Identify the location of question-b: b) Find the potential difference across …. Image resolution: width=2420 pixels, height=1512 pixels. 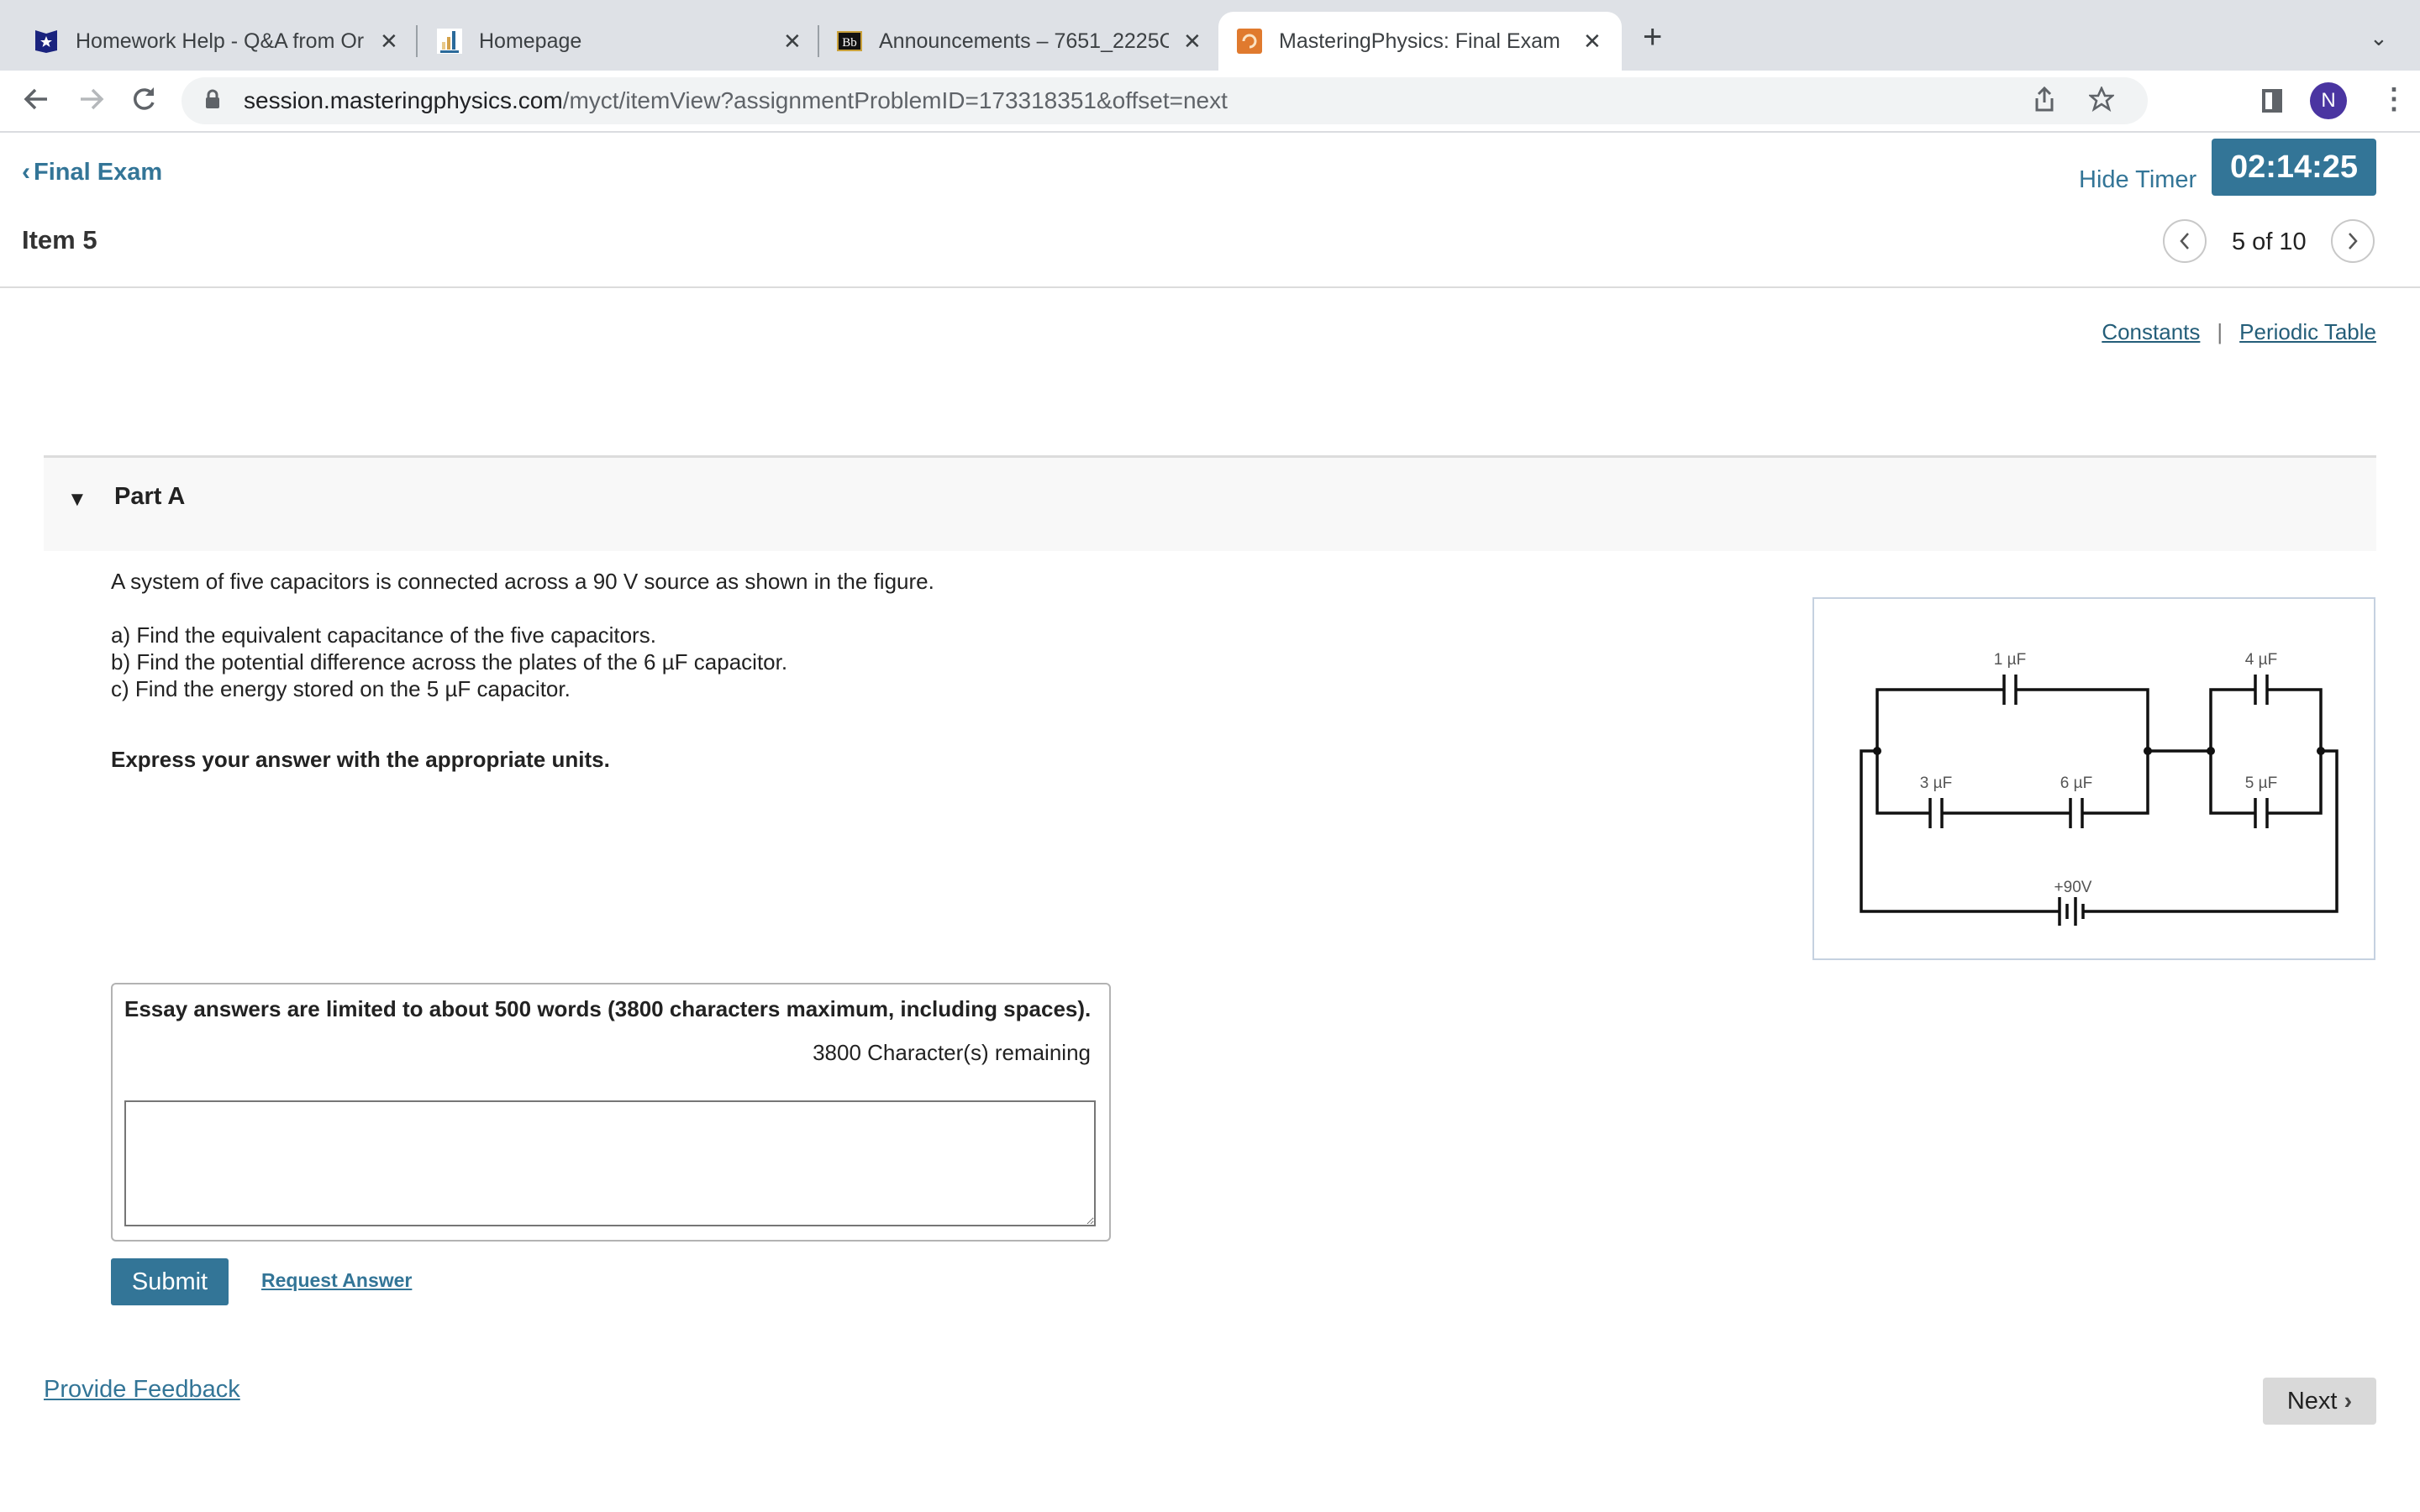
(450, 662).